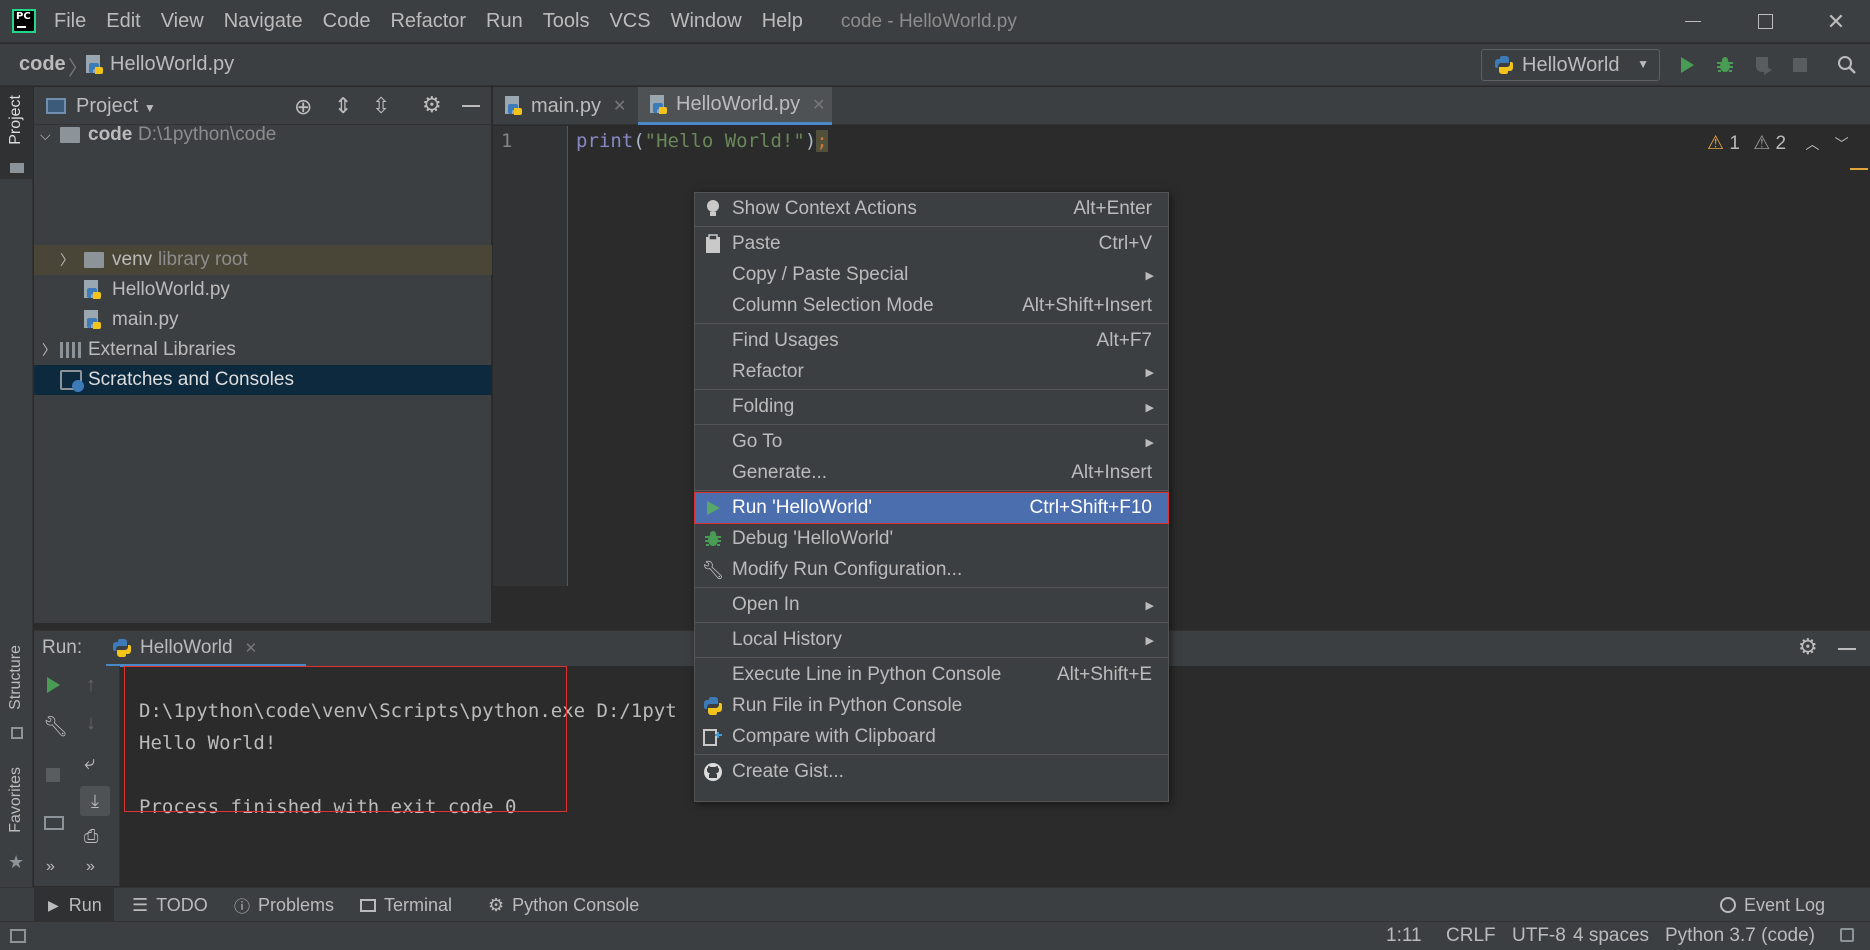 The height and width of the screenshot is (950, 1870). Describe the element at coordinates (263, 380) in the screenshot. I see `tree-item-scratches: Scratches and Consoles` at that location.